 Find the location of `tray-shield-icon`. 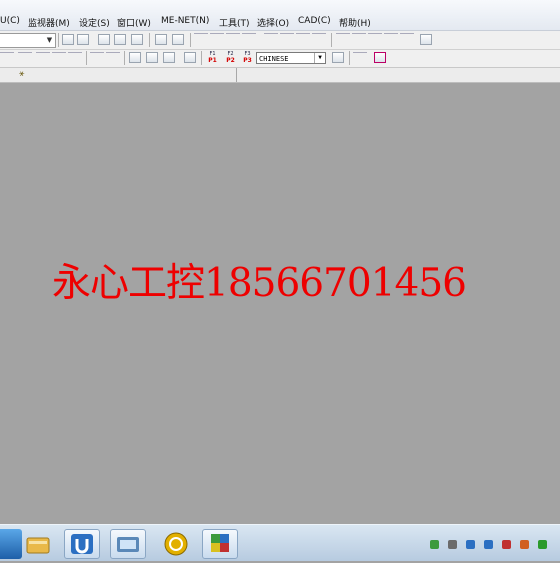

tray-shield-icon is located at coordinates (470, 544).